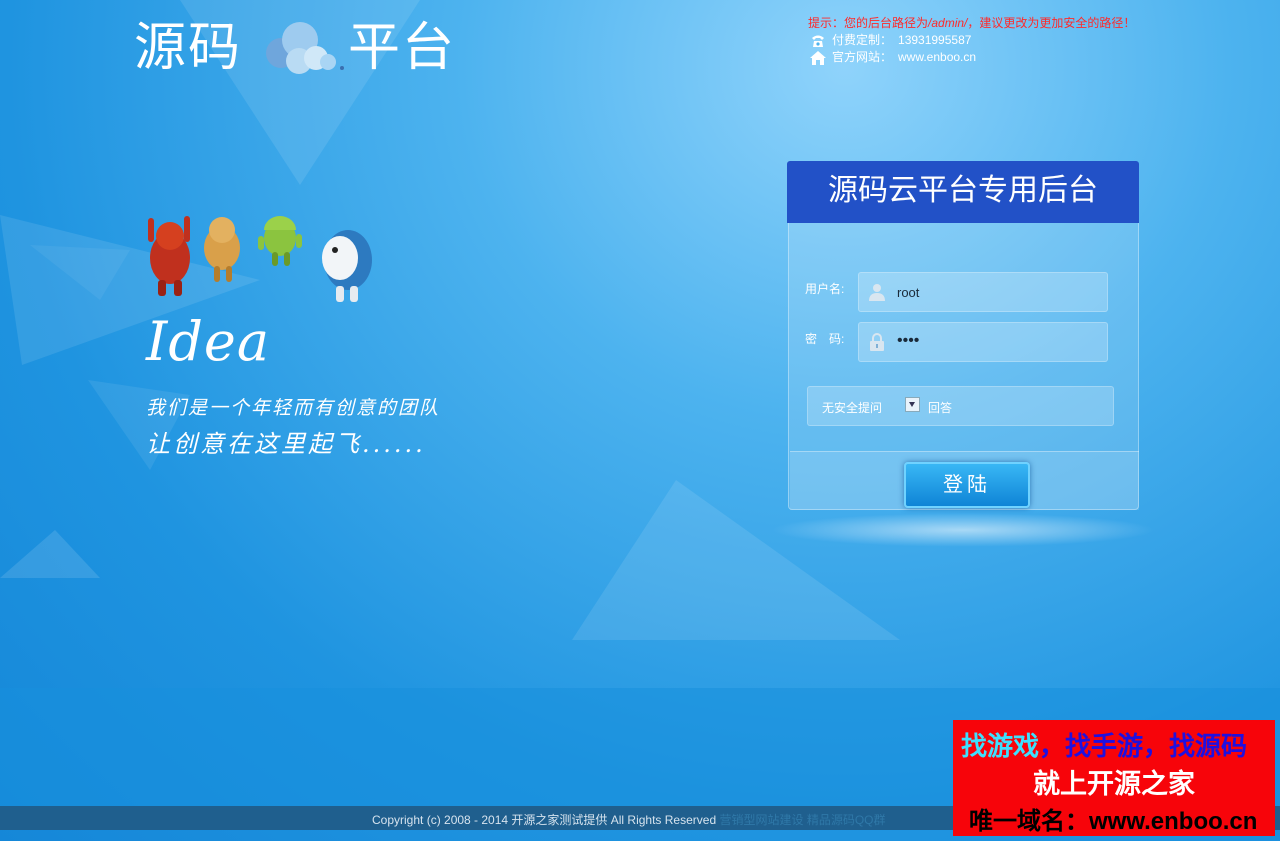  Describe the element at coordinates (908, 292) in the screenshot. I see `username-value: root` at that location.